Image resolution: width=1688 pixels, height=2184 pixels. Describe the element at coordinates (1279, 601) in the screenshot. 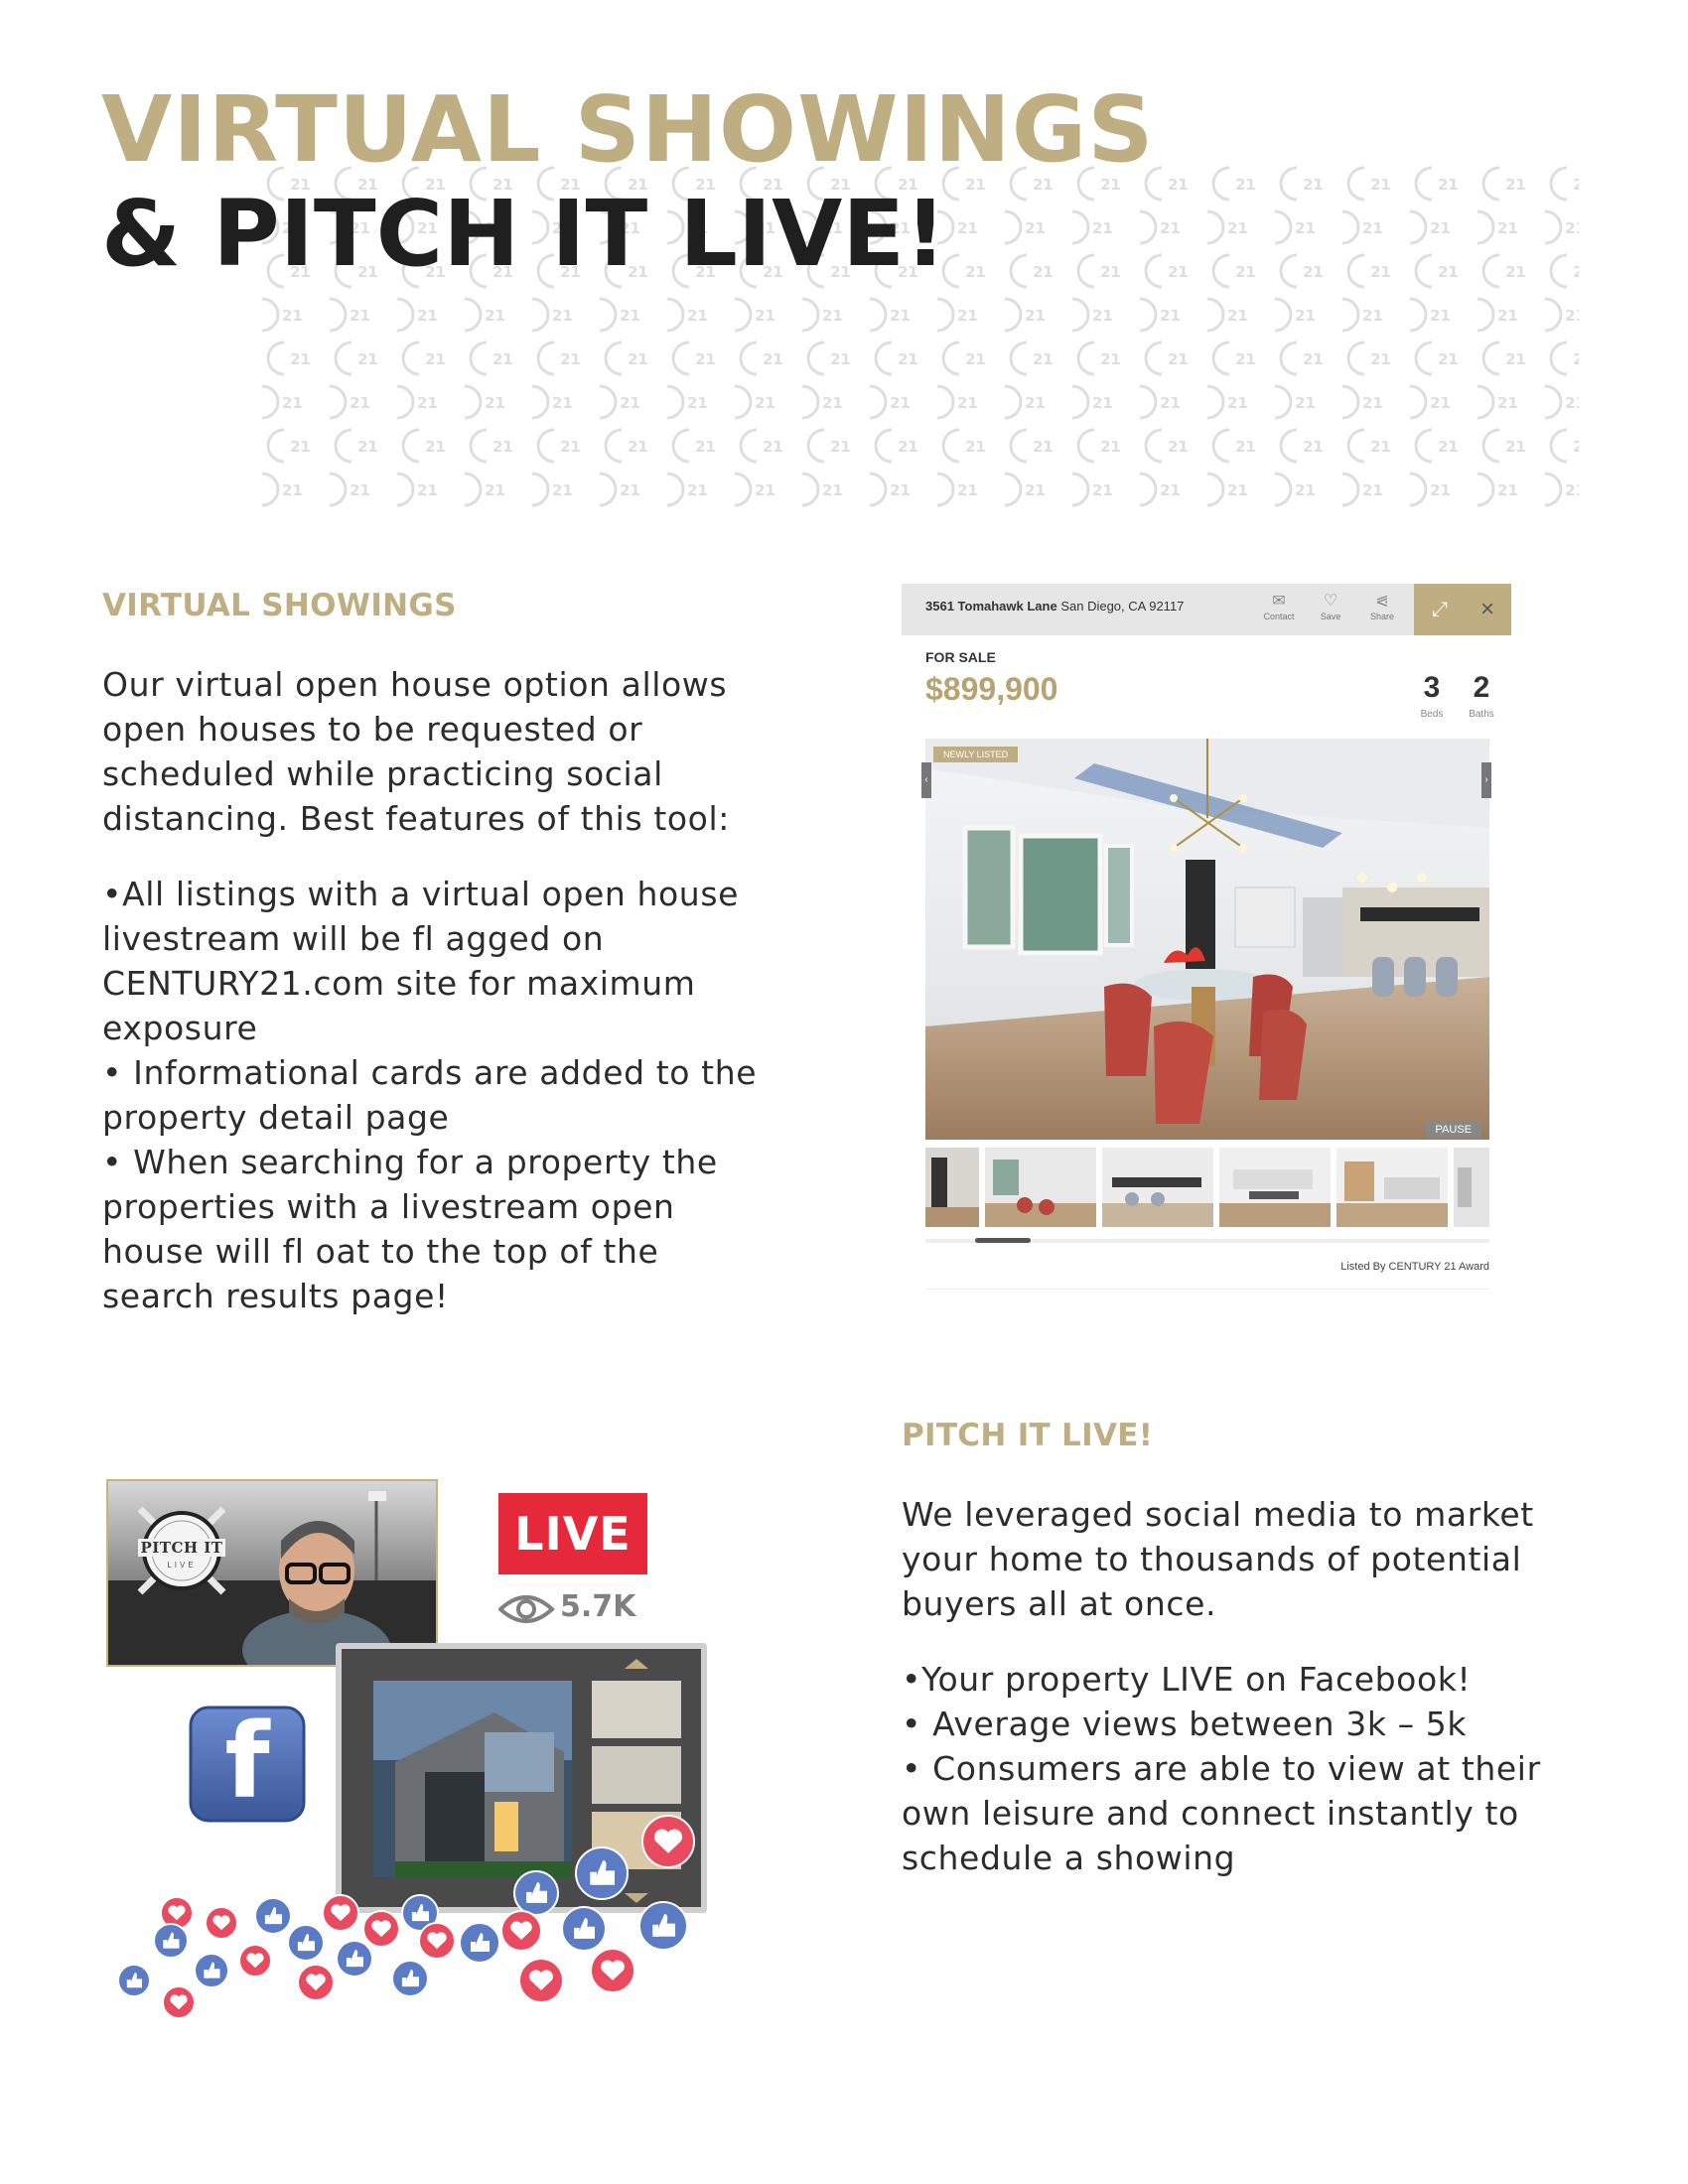

I see `mail-icon: ✉` at that location.